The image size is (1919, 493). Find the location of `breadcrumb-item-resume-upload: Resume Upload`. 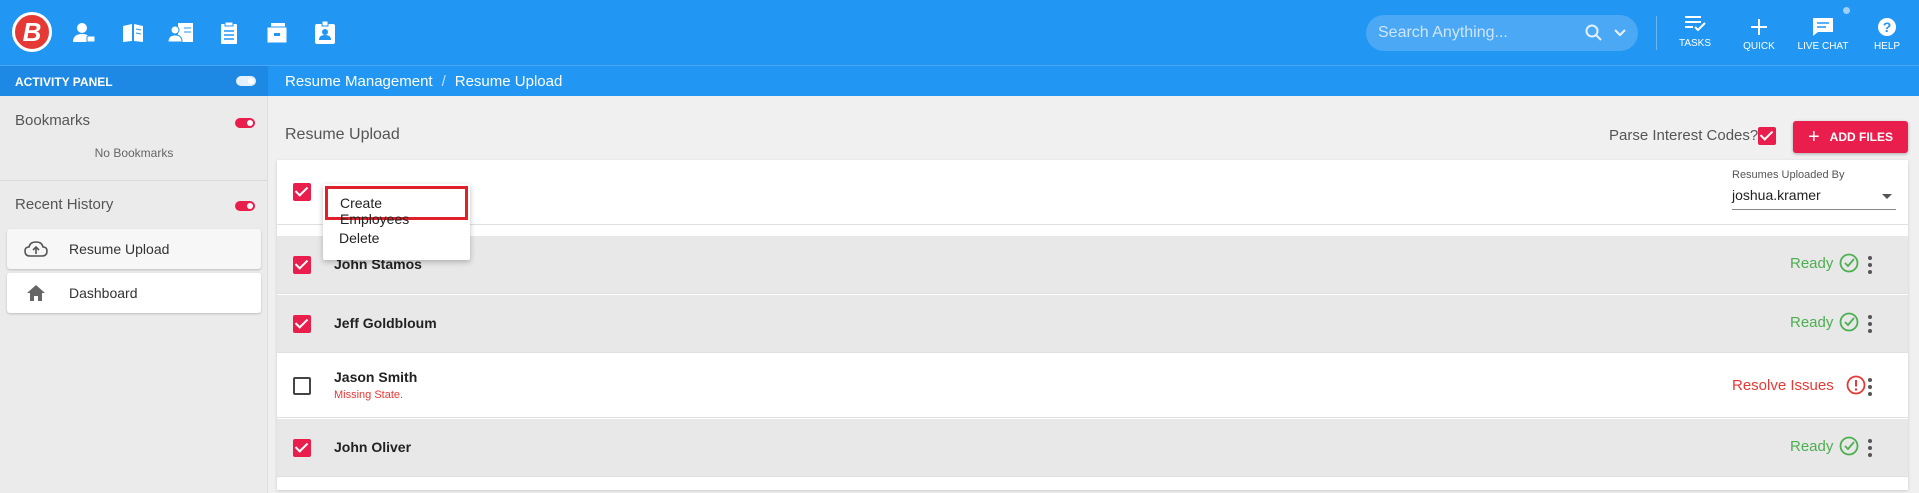

breadcrumb-item-resume-upload: Resume Upload is located at coordinates (508, 81).